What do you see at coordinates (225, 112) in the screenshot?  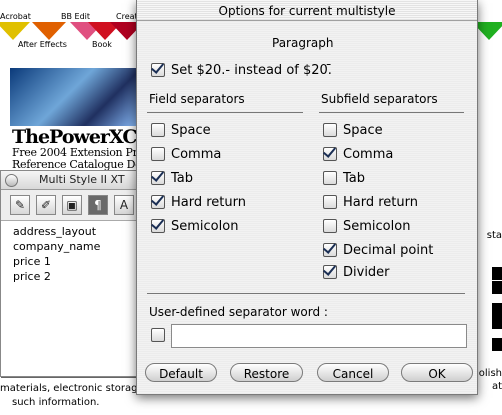 I see `field-separators-divider` at bounding box center [225, 112].